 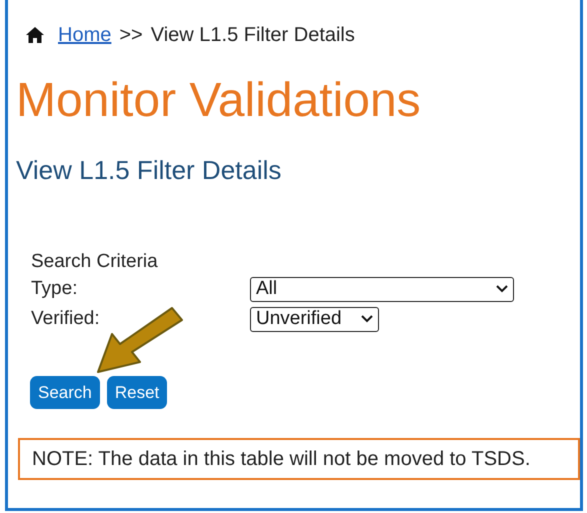 I want to click on note-box: NOTE: The data in this table will not be moved to TSDS., so click(x=299, y=459).